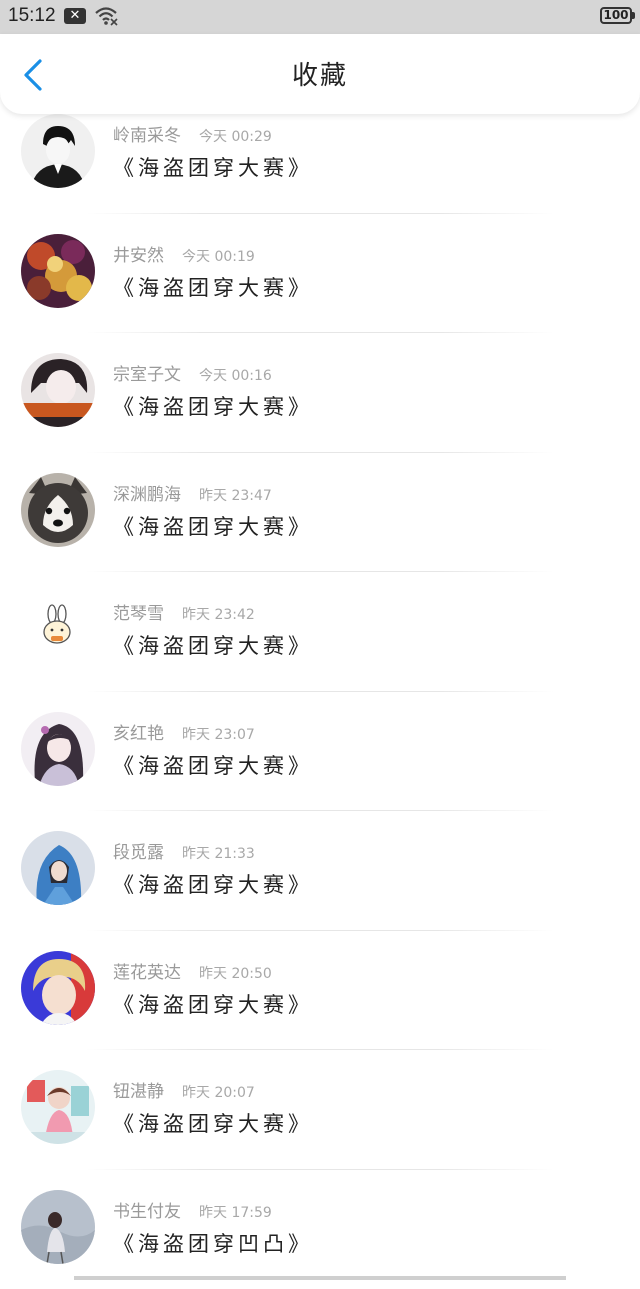 The image size is (640, 1289). Describe the element at coordinates (138, 853) in the screenshot. I see `user-name: 段觅露` at that location.